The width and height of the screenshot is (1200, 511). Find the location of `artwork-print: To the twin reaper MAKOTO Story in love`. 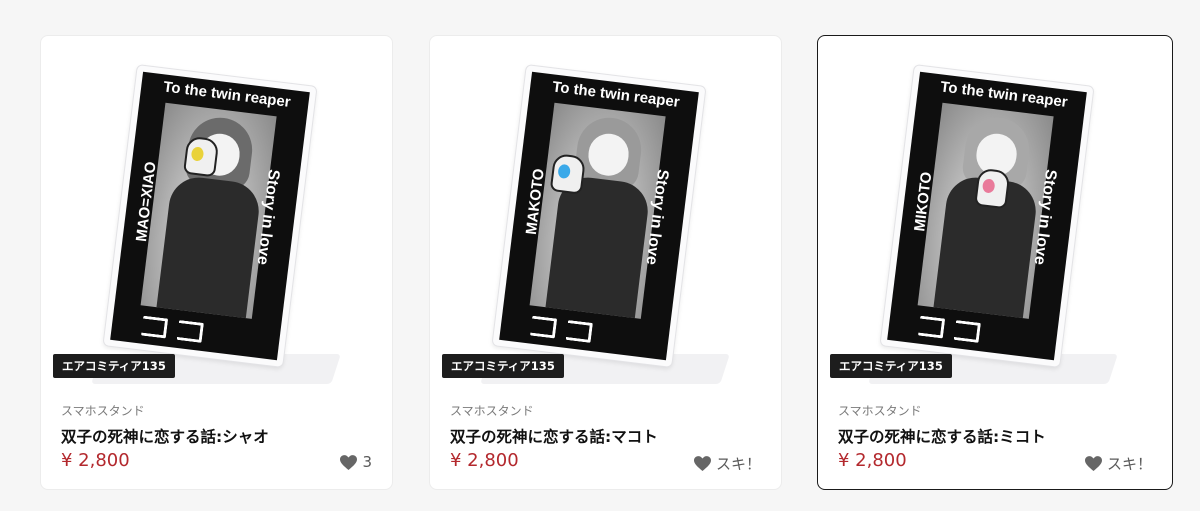

artwork-print: To the twin reaper MAKOTO Story in love is located at coordinates (599, 216).